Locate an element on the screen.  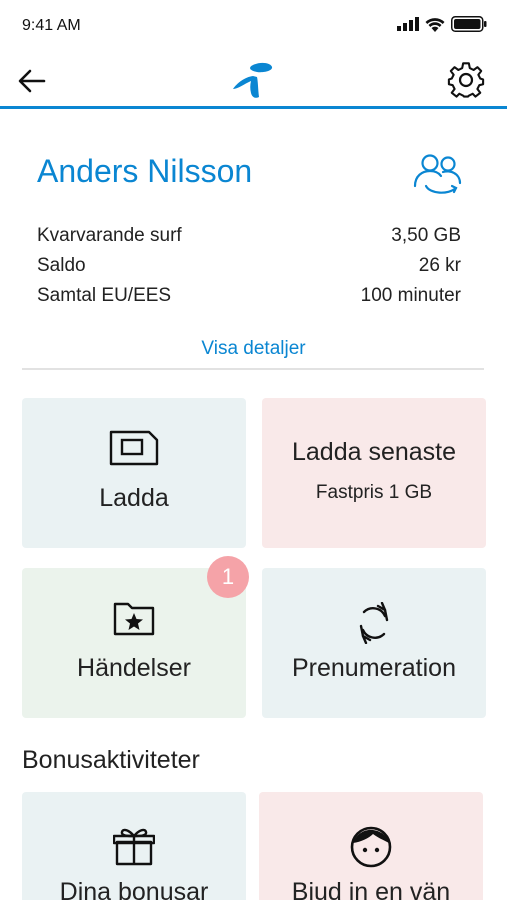
gear-icon is located at coordinates (466, 80).